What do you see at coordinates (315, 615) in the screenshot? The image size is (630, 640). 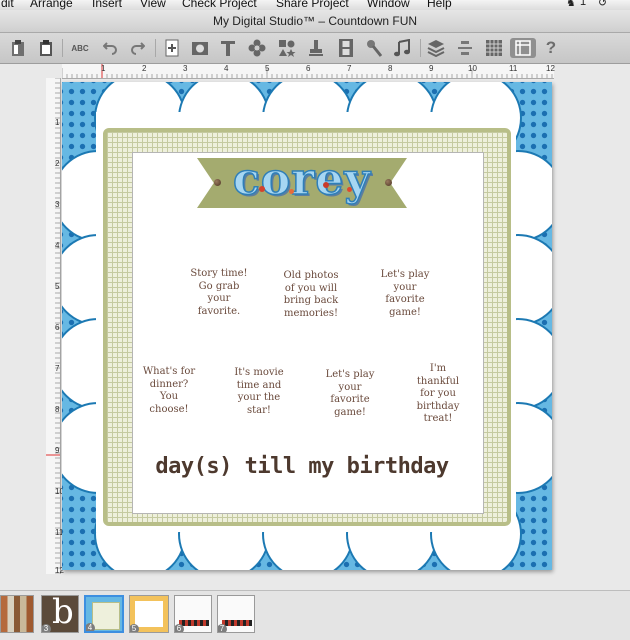 I see `page-filmstrip: b 3 4 5 6 7` at bounding box center [315, 615].